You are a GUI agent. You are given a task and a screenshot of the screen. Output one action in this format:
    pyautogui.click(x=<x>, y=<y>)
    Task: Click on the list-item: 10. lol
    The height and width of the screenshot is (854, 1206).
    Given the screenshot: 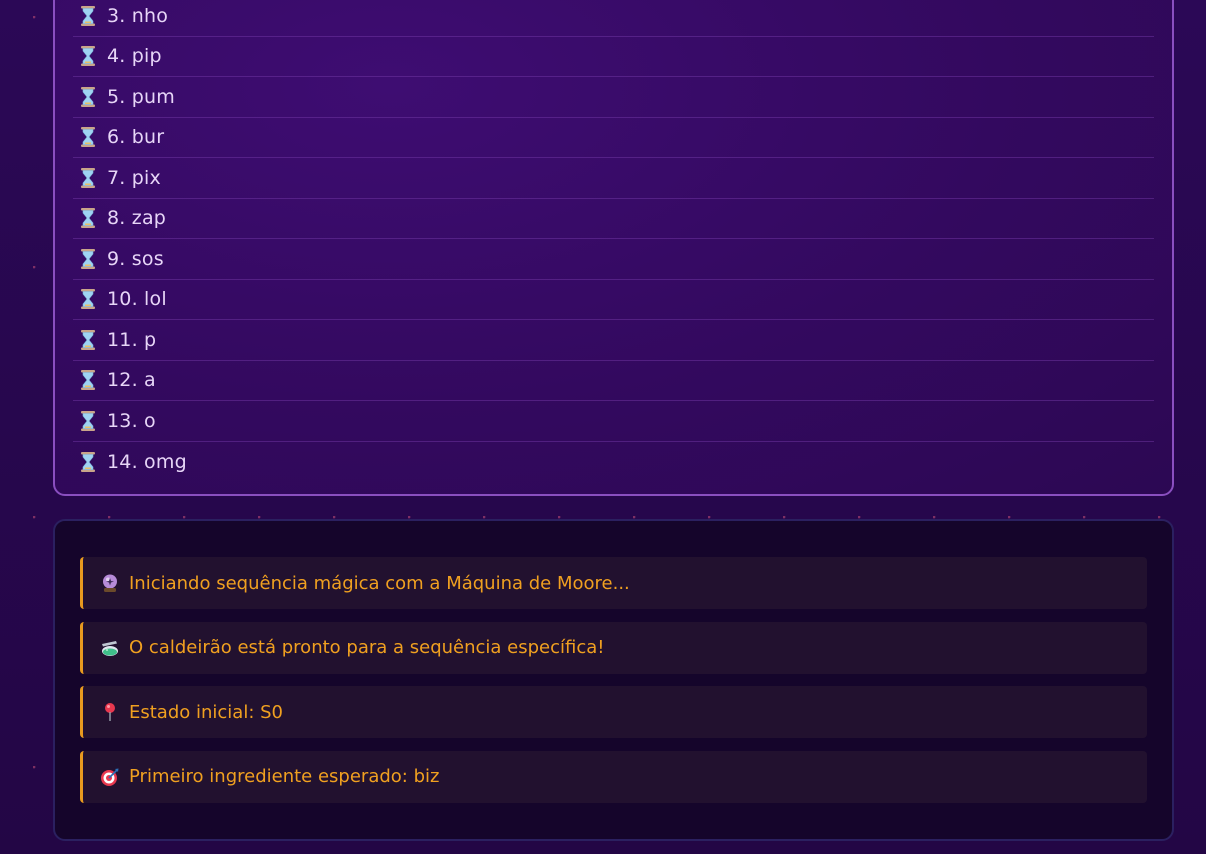 What is the action you would take?
    pyautogui.click(x=613, y=300)
    